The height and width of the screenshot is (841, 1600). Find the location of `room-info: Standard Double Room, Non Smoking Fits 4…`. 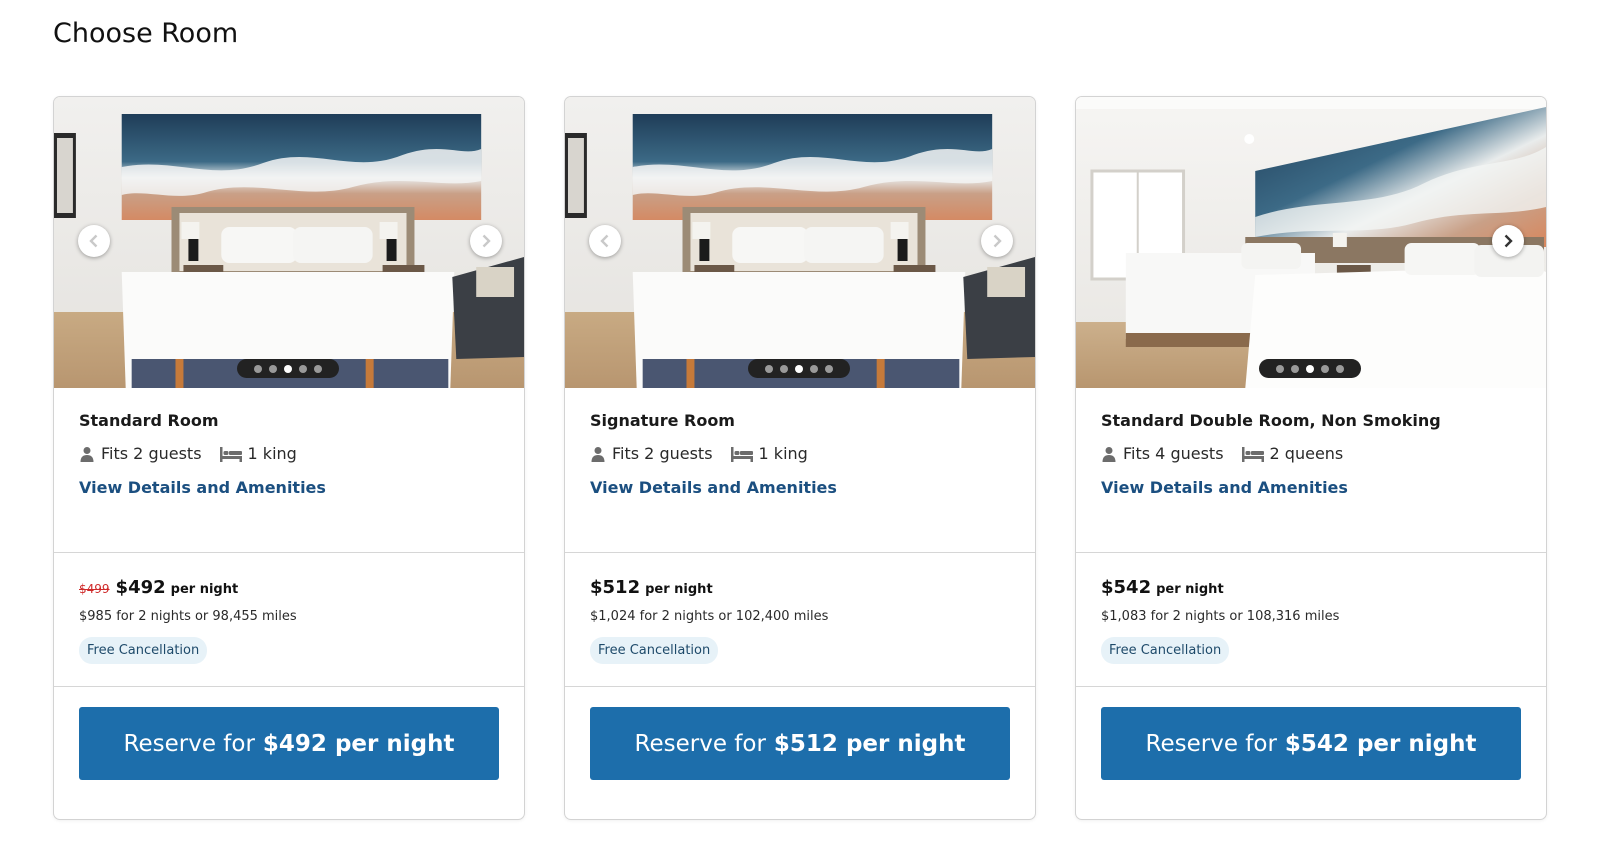

room-info: Standard Double Room, Non Smoking Fits 4… is located at coordinates (1311, 470).